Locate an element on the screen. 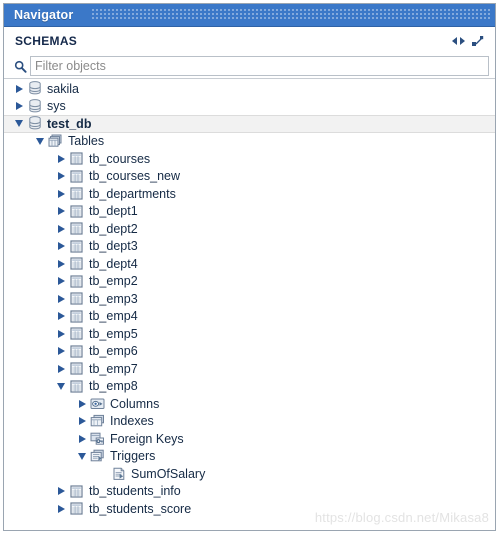  tree-node-tb-dept2: tb_dept2 is located at coordinates (249, 229).